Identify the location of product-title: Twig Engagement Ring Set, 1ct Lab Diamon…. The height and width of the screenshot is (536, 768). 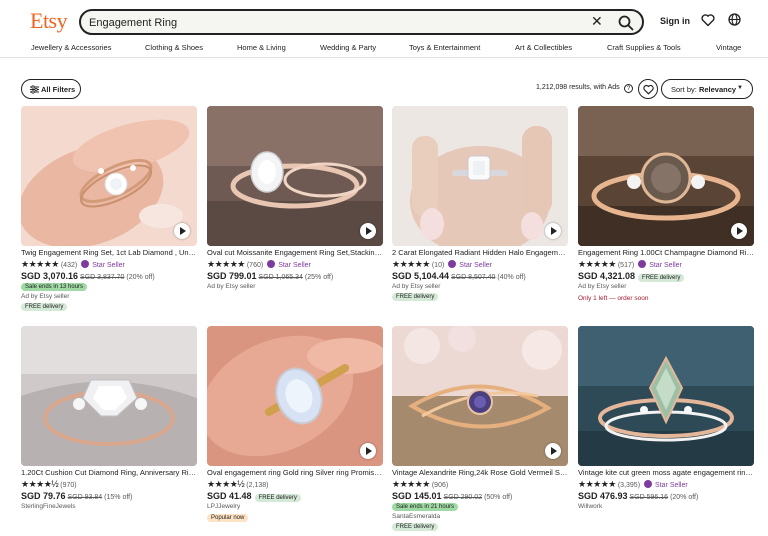
(109, 252).